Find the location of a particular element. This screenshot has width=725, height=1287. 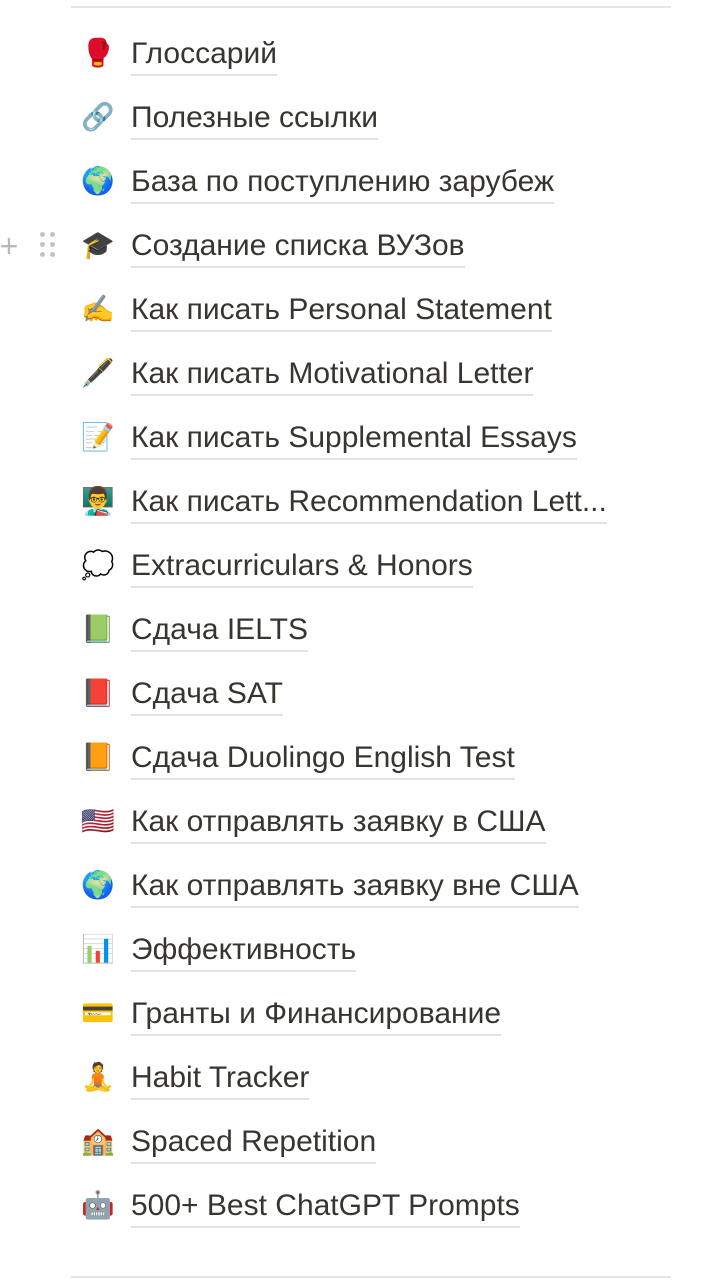

robot-icon: 🤖 is located at coordinates (98, 1205).